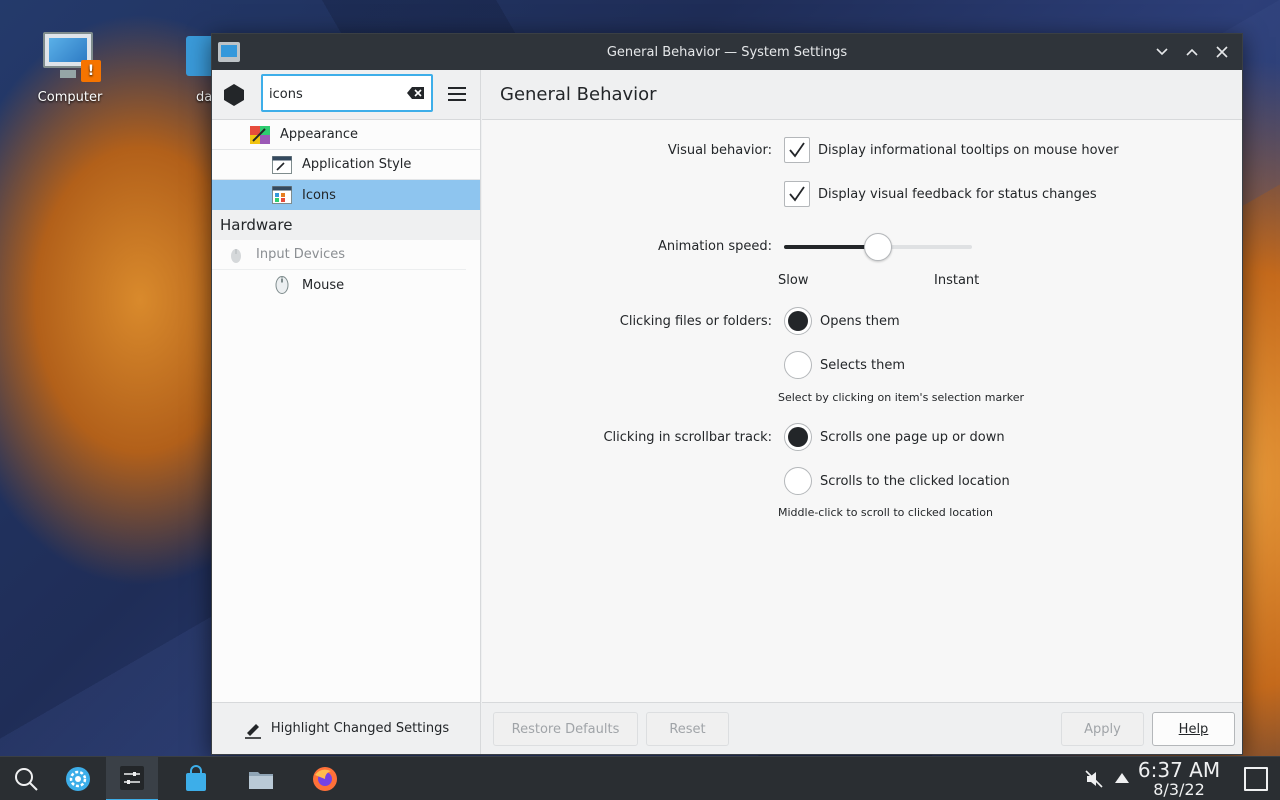  I want to click on restore-defaults-label: Restore Defaults, so click(565, 729).